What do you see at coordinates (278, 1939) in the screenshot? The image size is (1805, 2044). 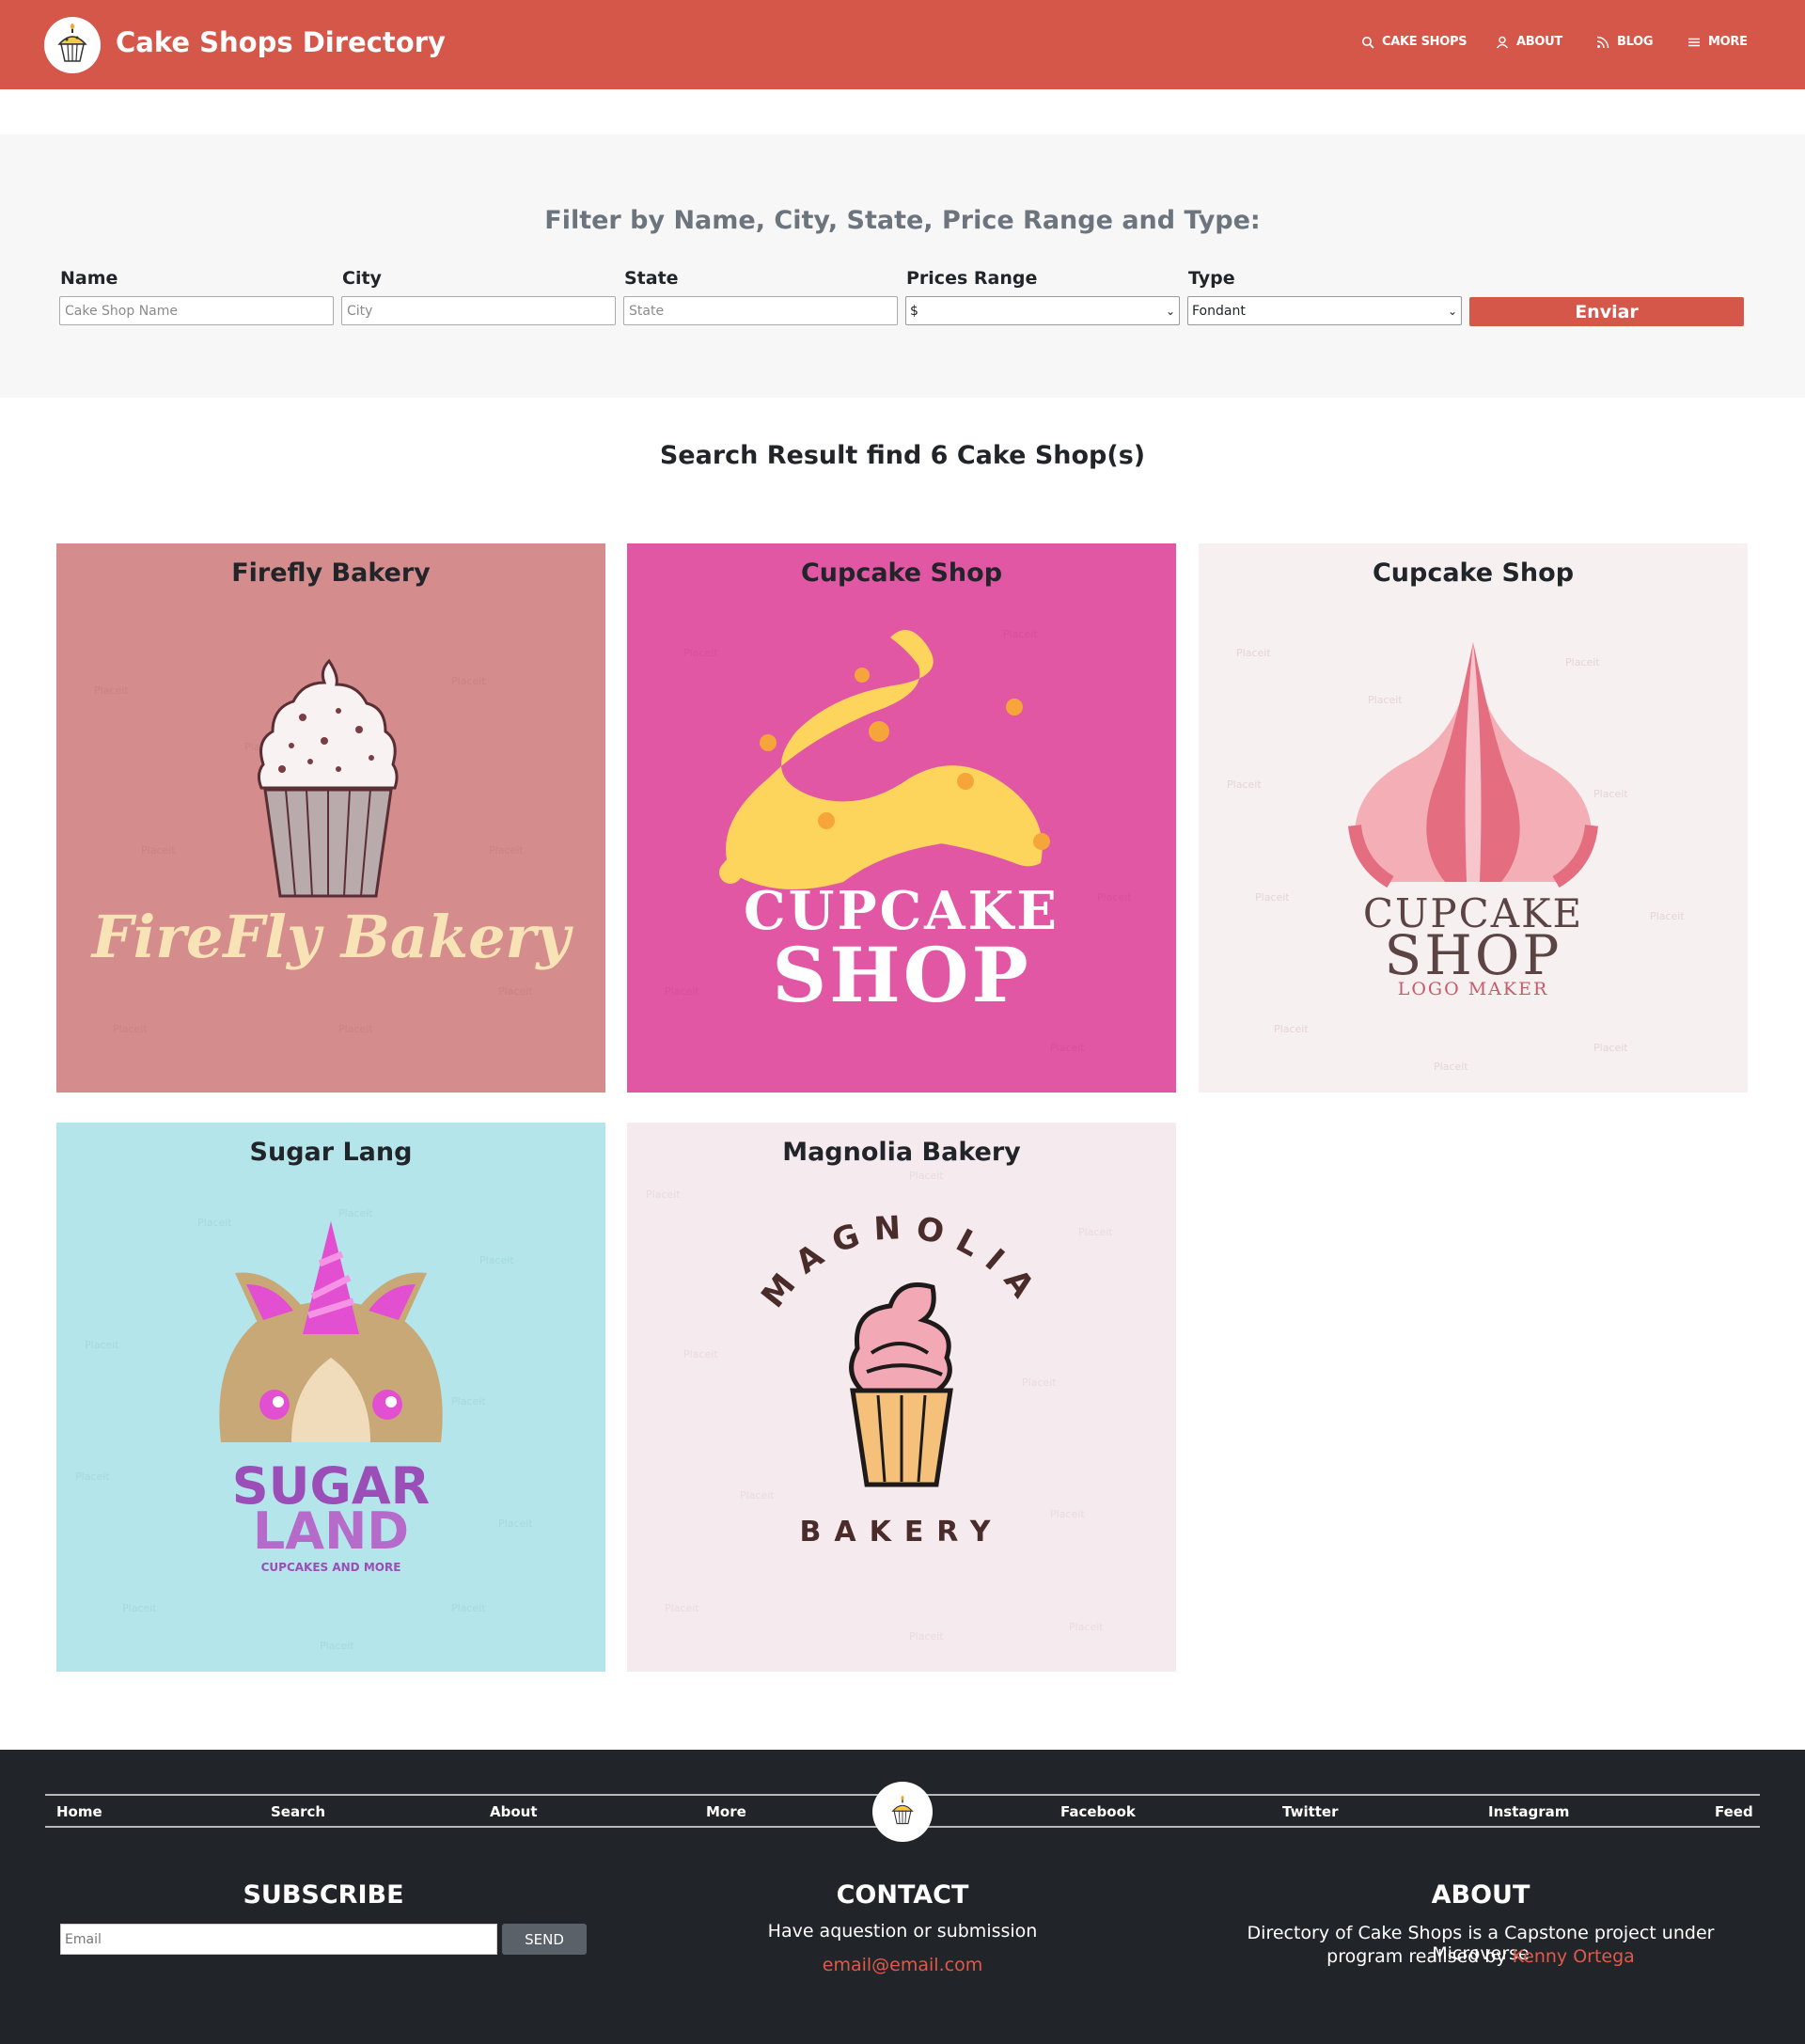 I see `subscribe-email-input` at bounding box center [278, 1939].